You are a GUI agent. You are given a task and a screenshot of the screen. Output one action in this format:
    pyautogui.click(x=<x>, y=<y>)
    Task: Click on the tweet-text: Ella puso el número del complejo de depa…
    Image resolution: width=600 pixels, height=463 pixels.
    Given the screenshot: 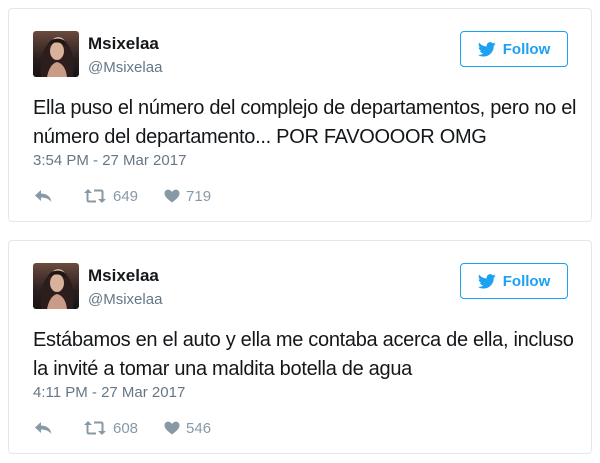 What is the action you would take?
    pyautogui.click(x=305, y=122)
    